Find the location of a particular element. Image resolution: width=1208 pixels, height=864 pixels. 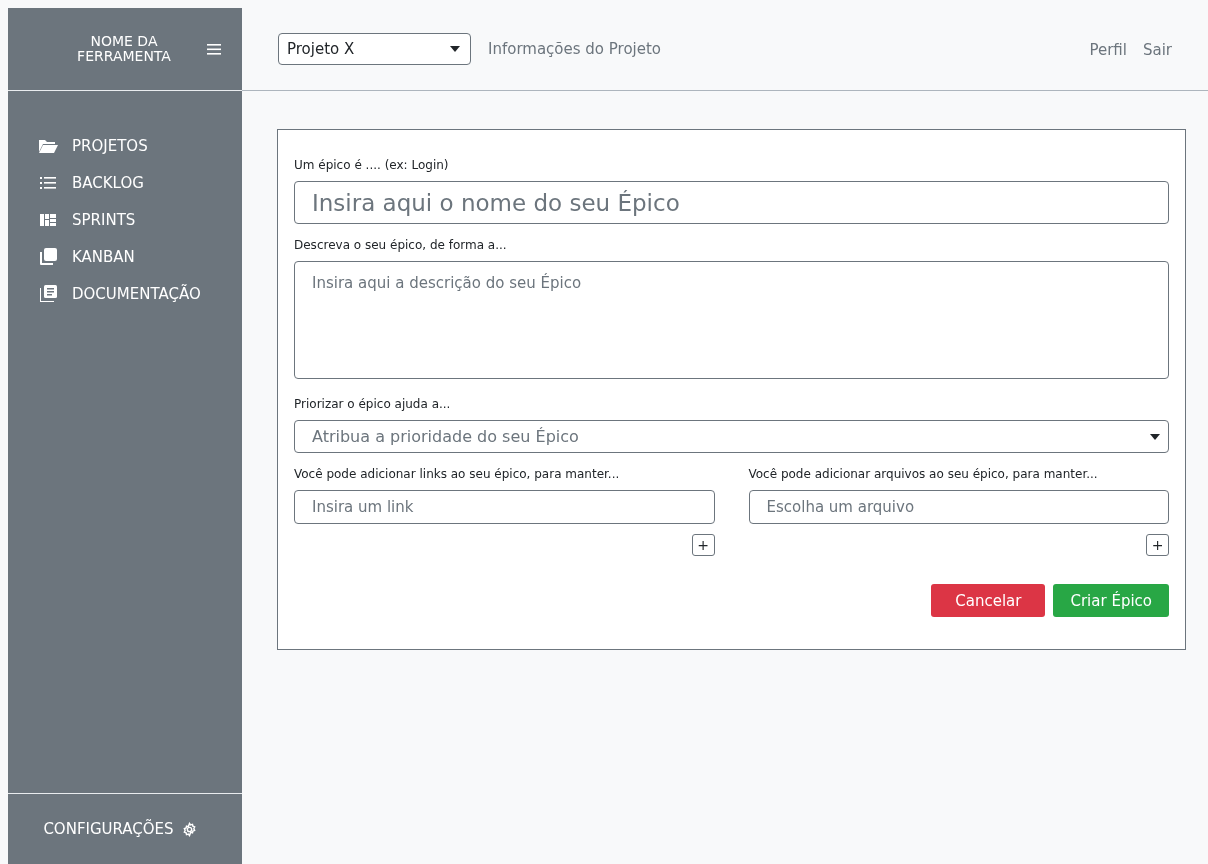

grid-icon is located at coordinates (48, 219).